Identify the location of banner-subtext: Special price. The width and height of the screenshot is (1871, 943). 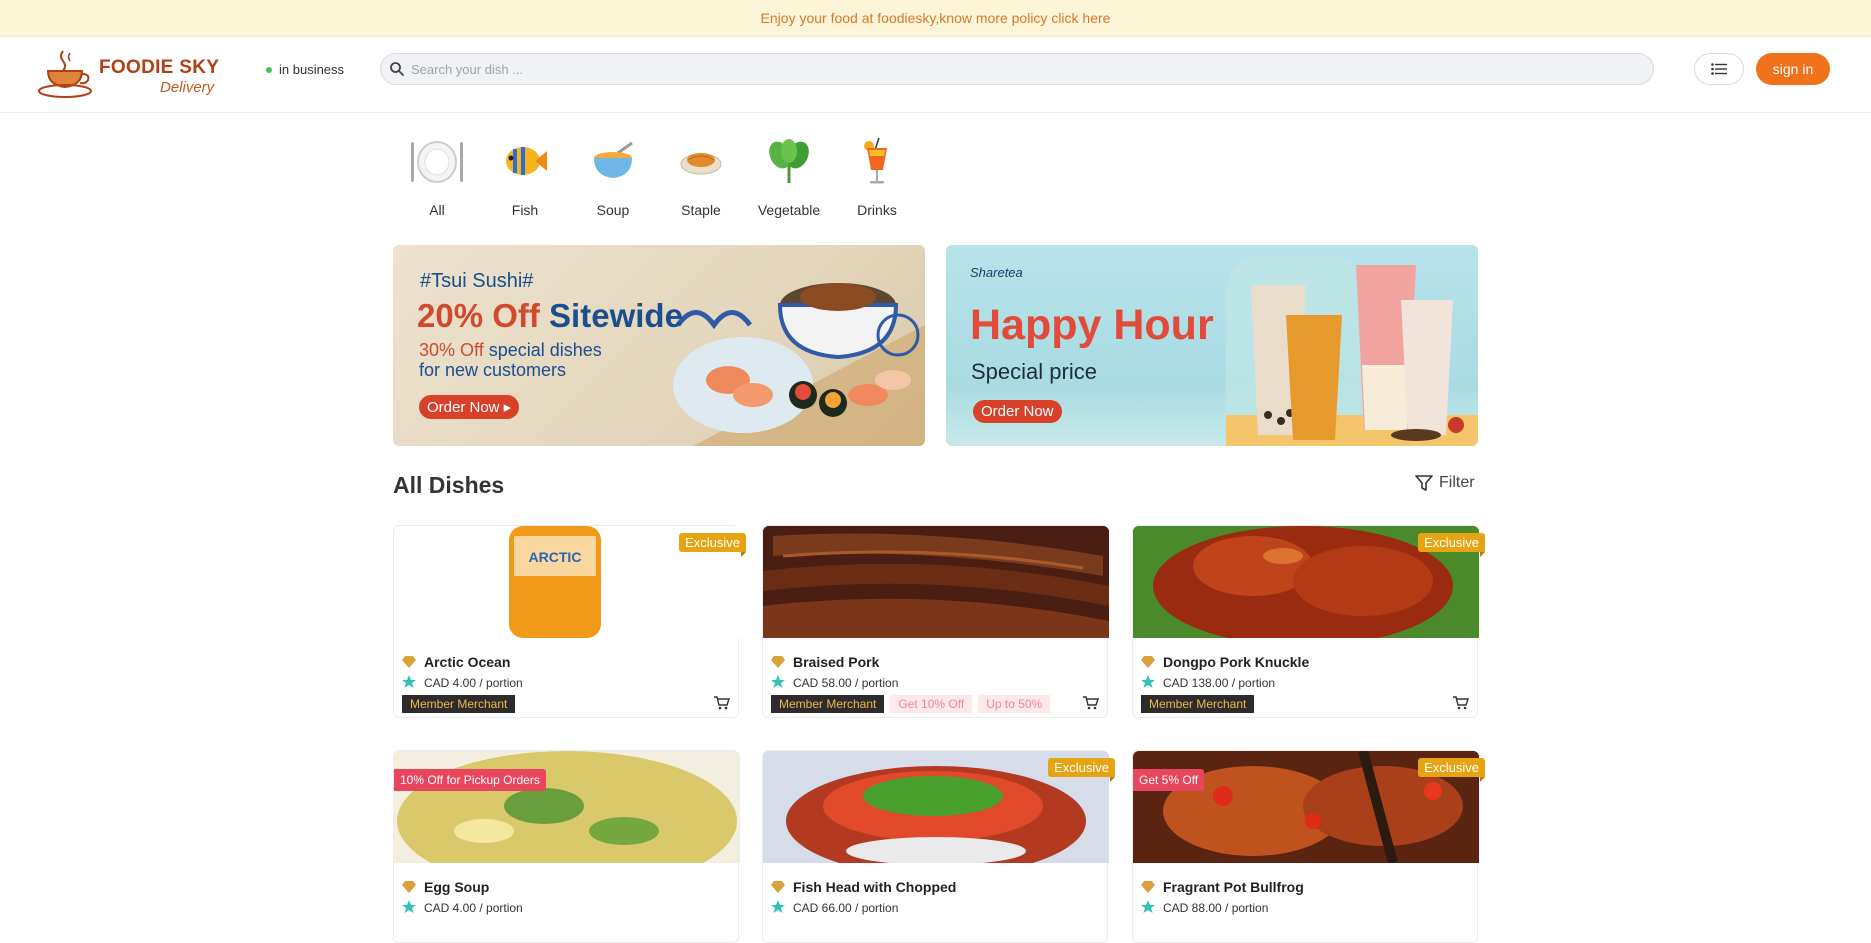
(1034, 371).